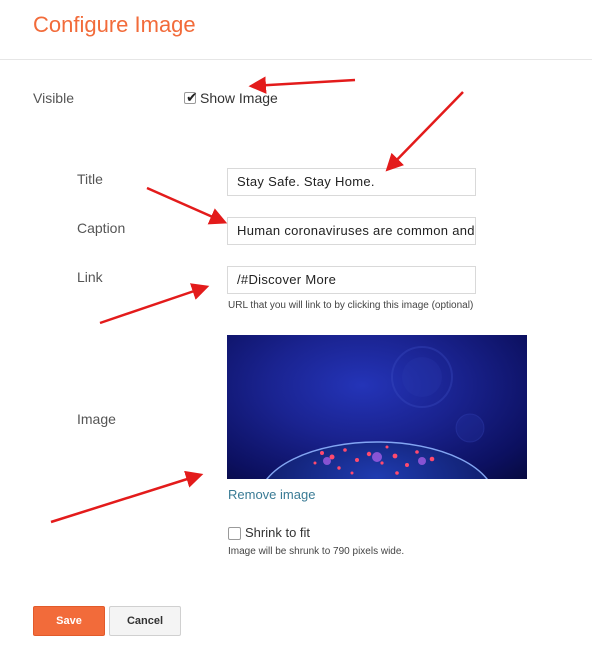  I want to click on arrow-to-show-image, so click(302, 85).